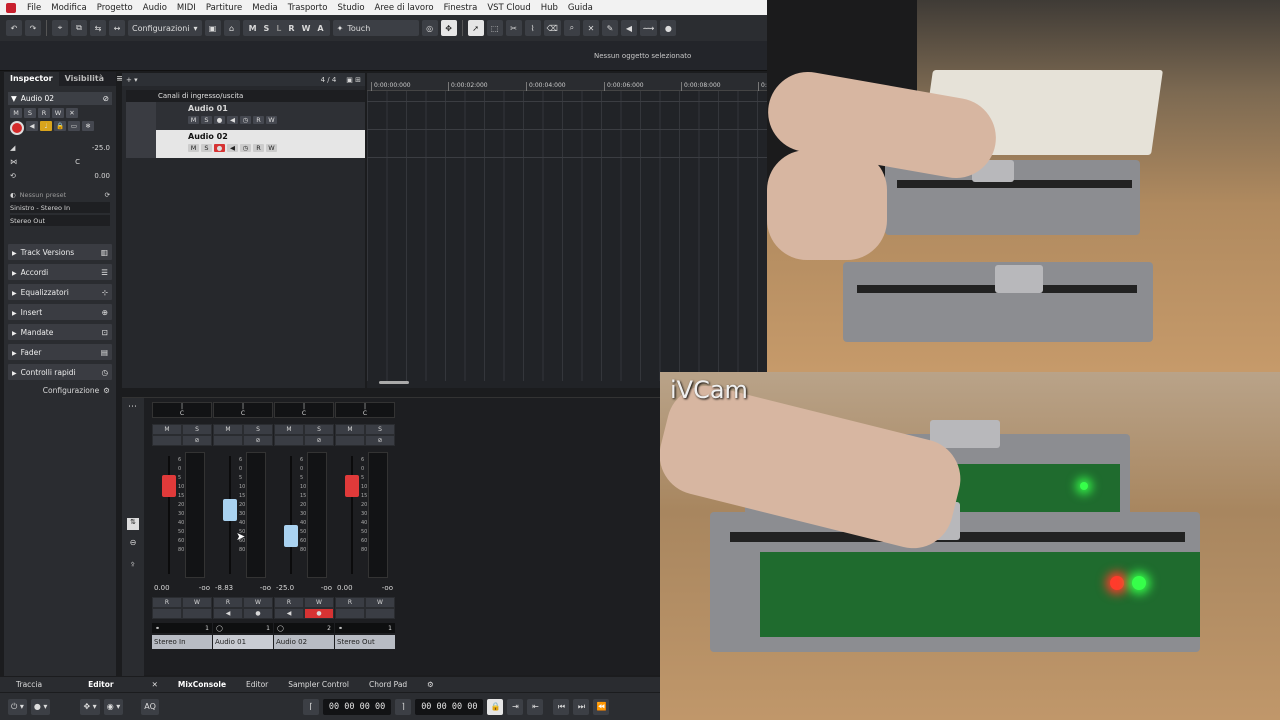 This screenshot has height=720, width=1280. Describe the element at coordinates (60, 207) in the screenshot. I see `input-routing: Sinistro - Stereo In` at that location.